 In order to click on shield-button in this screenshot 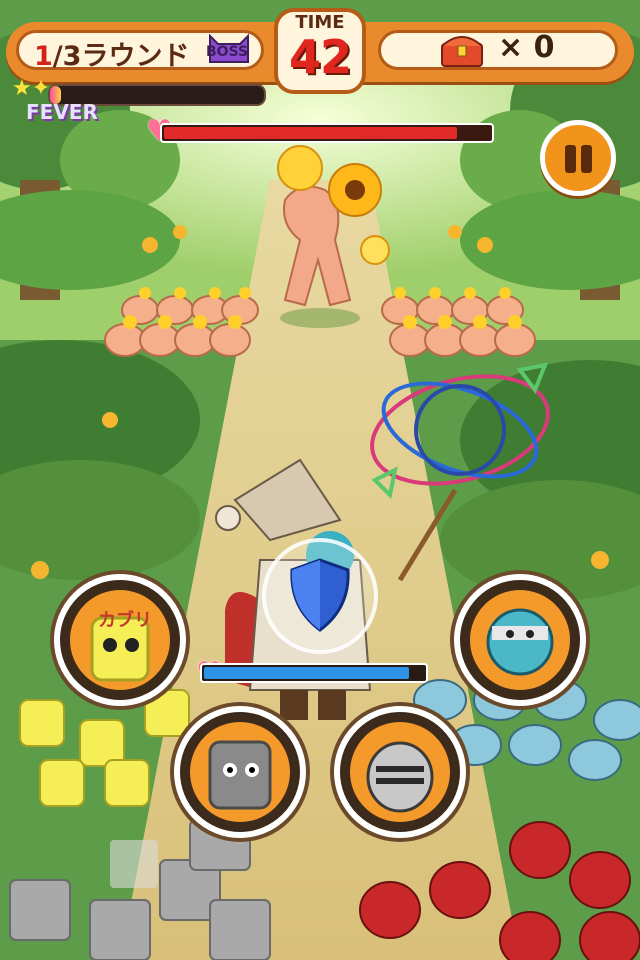, I will do `click(320, 596)`.